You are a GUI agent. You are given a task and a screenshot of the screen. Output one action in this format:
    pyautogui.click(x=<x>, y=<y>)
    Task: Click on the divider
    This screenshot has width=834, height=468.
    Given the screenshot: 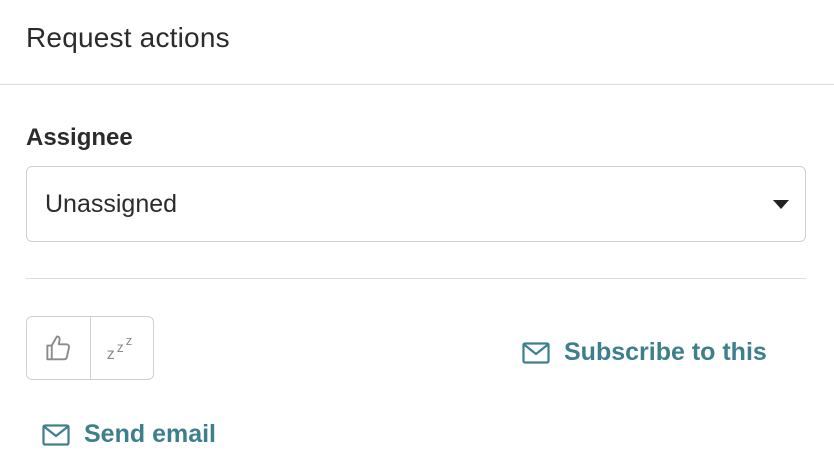 What is the action you would take?
    pyautogui.click(x=416, y=278)
    